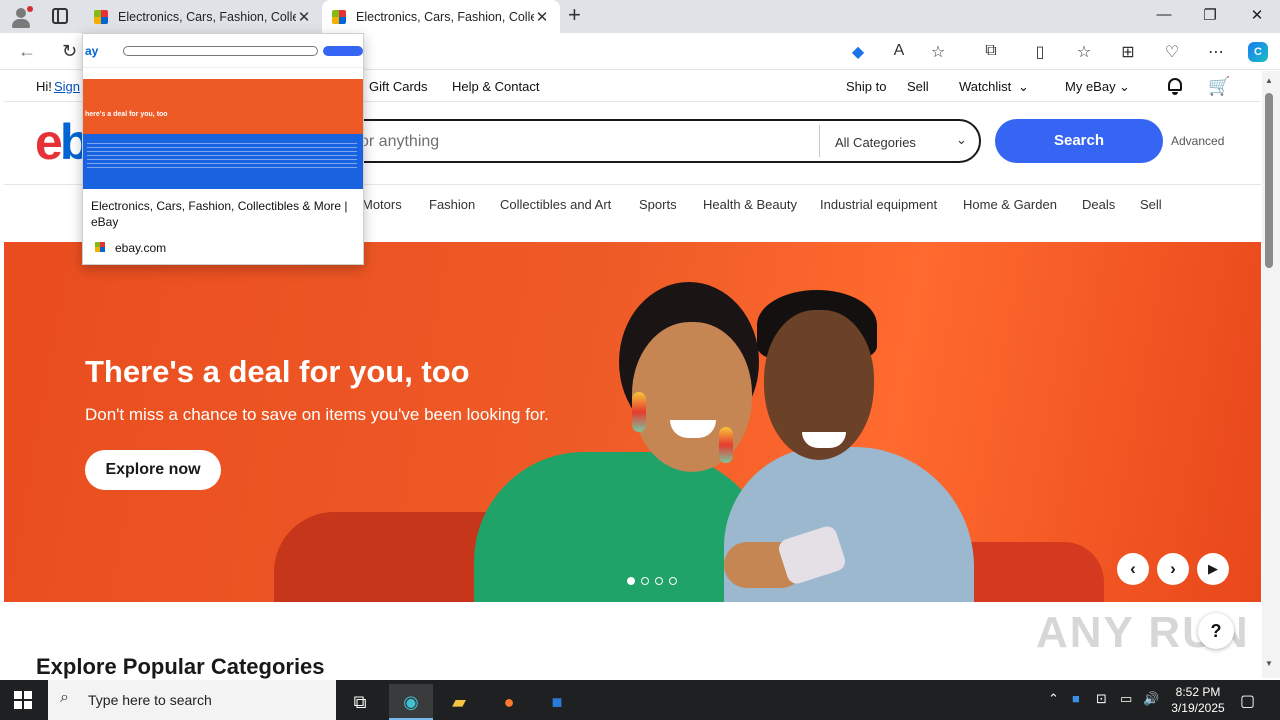 Image resolution: width=1280 pixels, height=720 pixels. Describe the element at coordinates (899, 52) in the screenshot. I see `read-aloud-icon: A` at that location.